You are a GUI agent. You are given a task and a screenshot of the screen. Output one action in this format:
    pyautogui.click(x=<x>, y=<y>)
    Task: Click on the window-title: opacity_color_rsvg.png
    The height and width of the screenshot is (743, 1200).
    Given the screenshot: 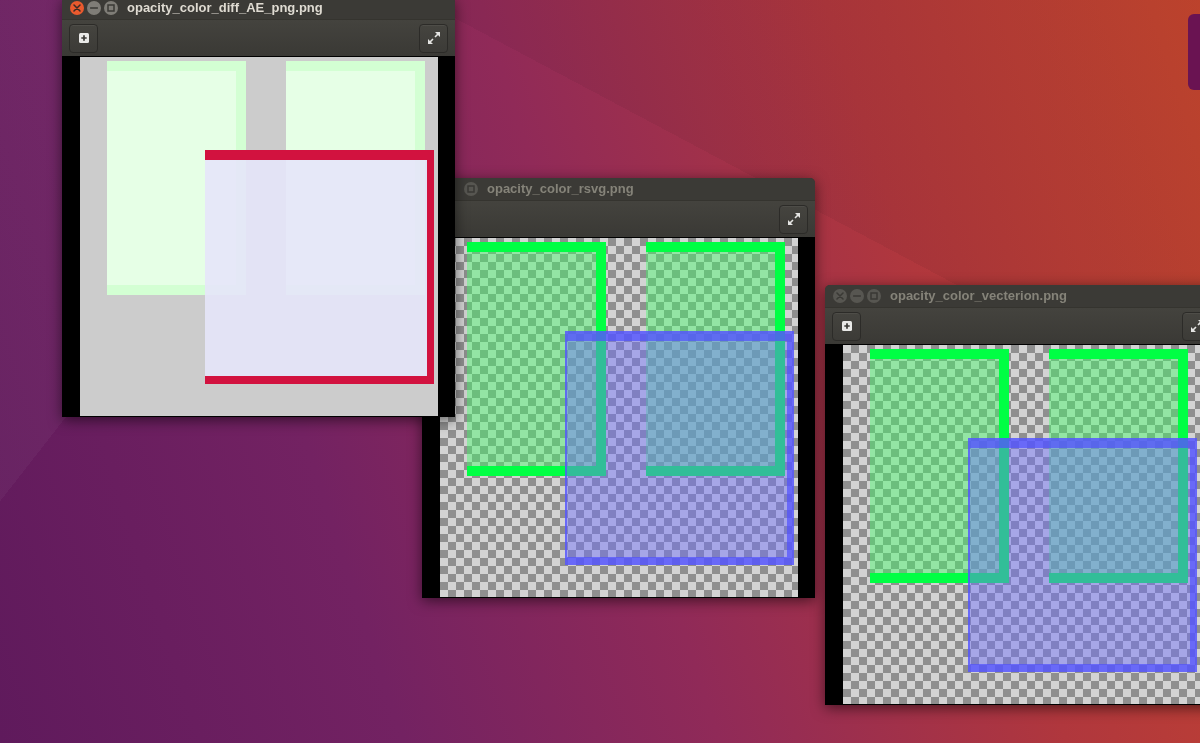 What is the action you would take?
    pyautogui.click(x=560, y=189)
    